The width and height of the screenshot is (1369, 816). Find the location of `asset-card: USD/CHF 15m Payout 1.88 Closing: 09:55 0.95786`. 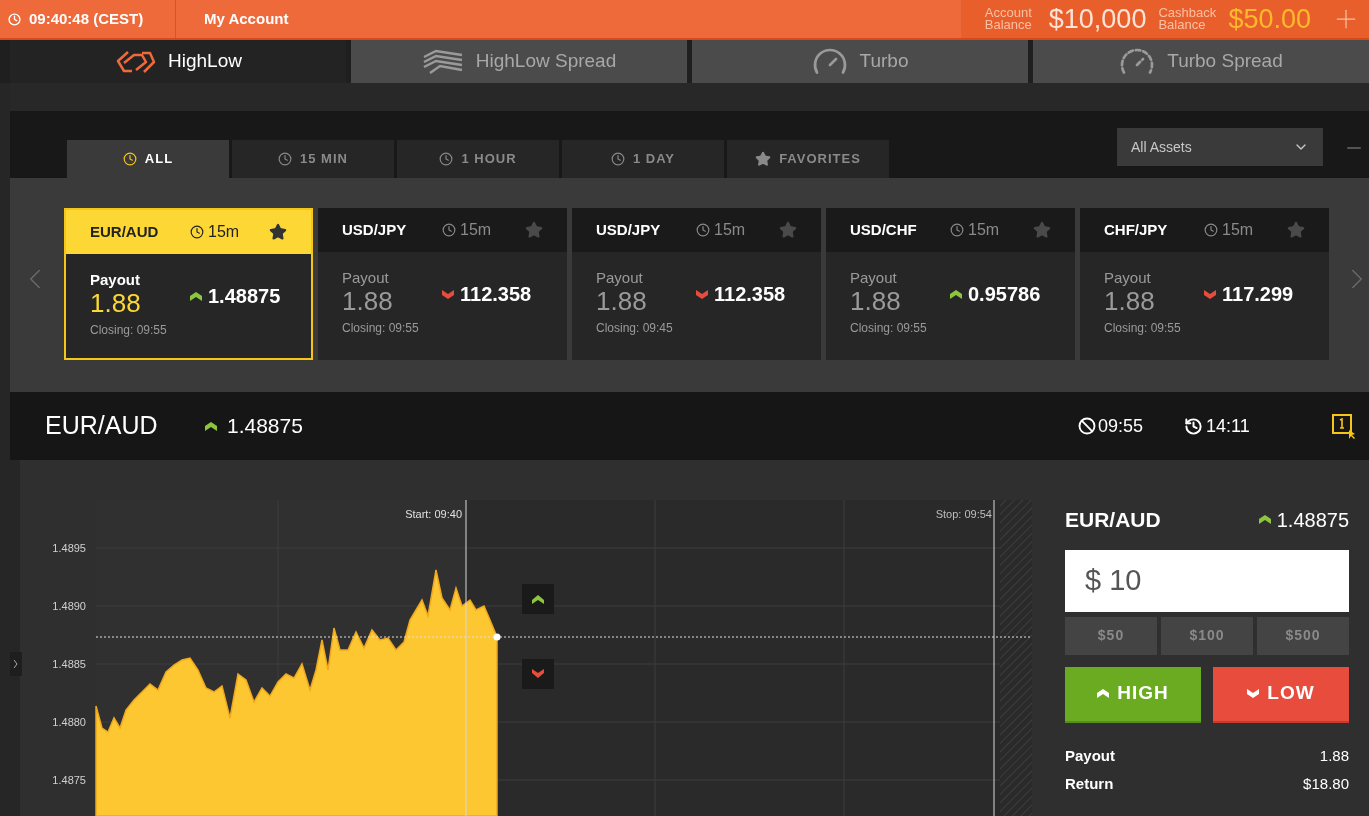

asset-card: USD/CHF 15m Payout 1.88 Closing: 09:55 0.95786 is located at coordinates (950, 284).